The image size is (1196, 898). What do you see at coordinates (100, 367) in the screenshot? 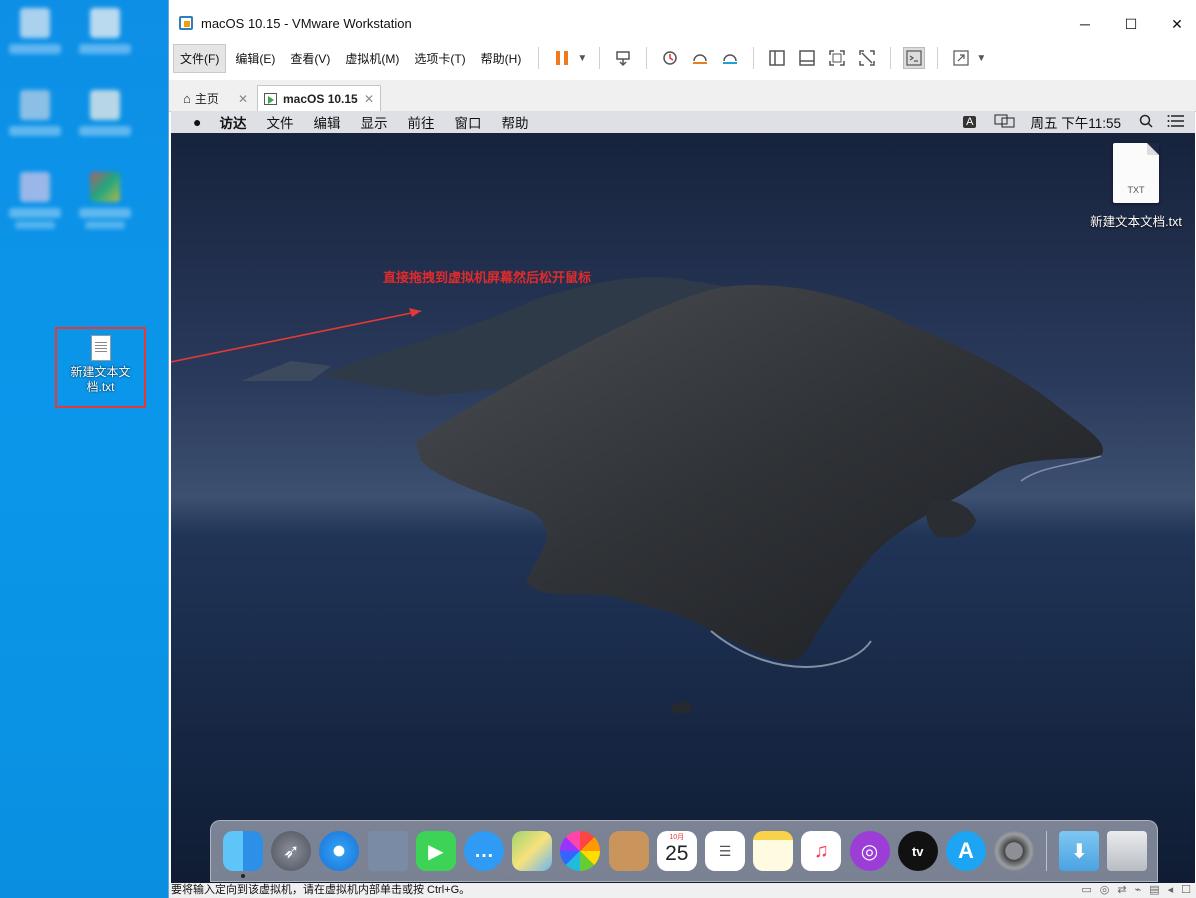
I see `desktop-text-file-highlighted: 新建文本文档.txt` at bounding box center [100, 367].